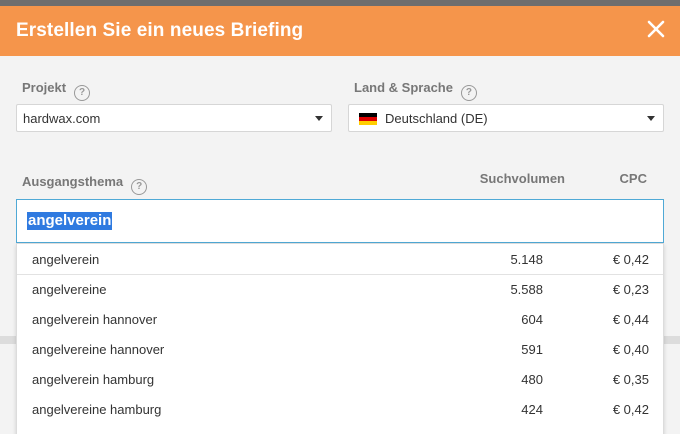 This screenshot has width=680, height=434. I want to click on country-label-text: Land & Sprache, so click(403, 87).